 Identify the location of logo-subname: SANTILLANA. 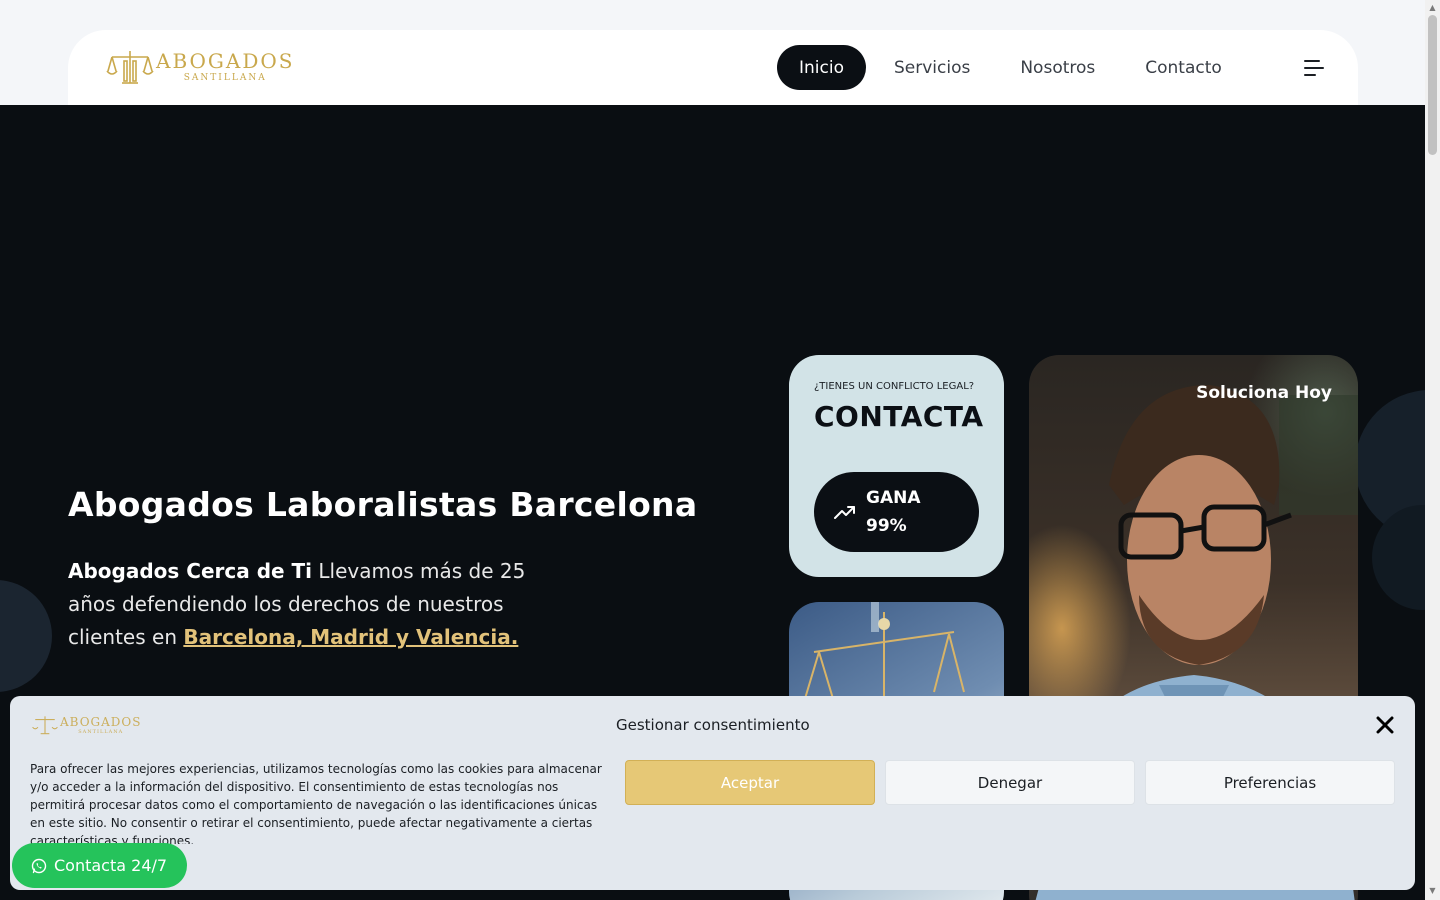
(225, 78).